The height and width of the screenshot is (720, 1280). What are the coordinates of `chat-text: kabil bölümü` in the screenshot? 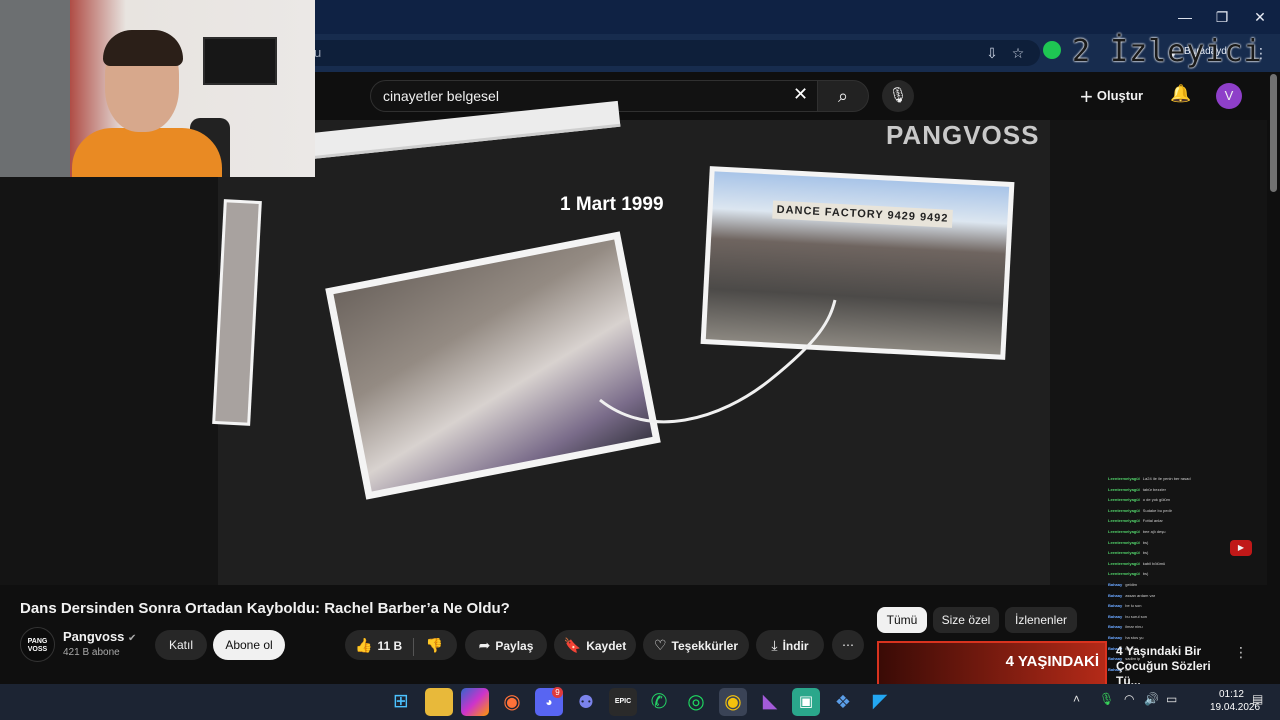 It's located at (1154, 563).